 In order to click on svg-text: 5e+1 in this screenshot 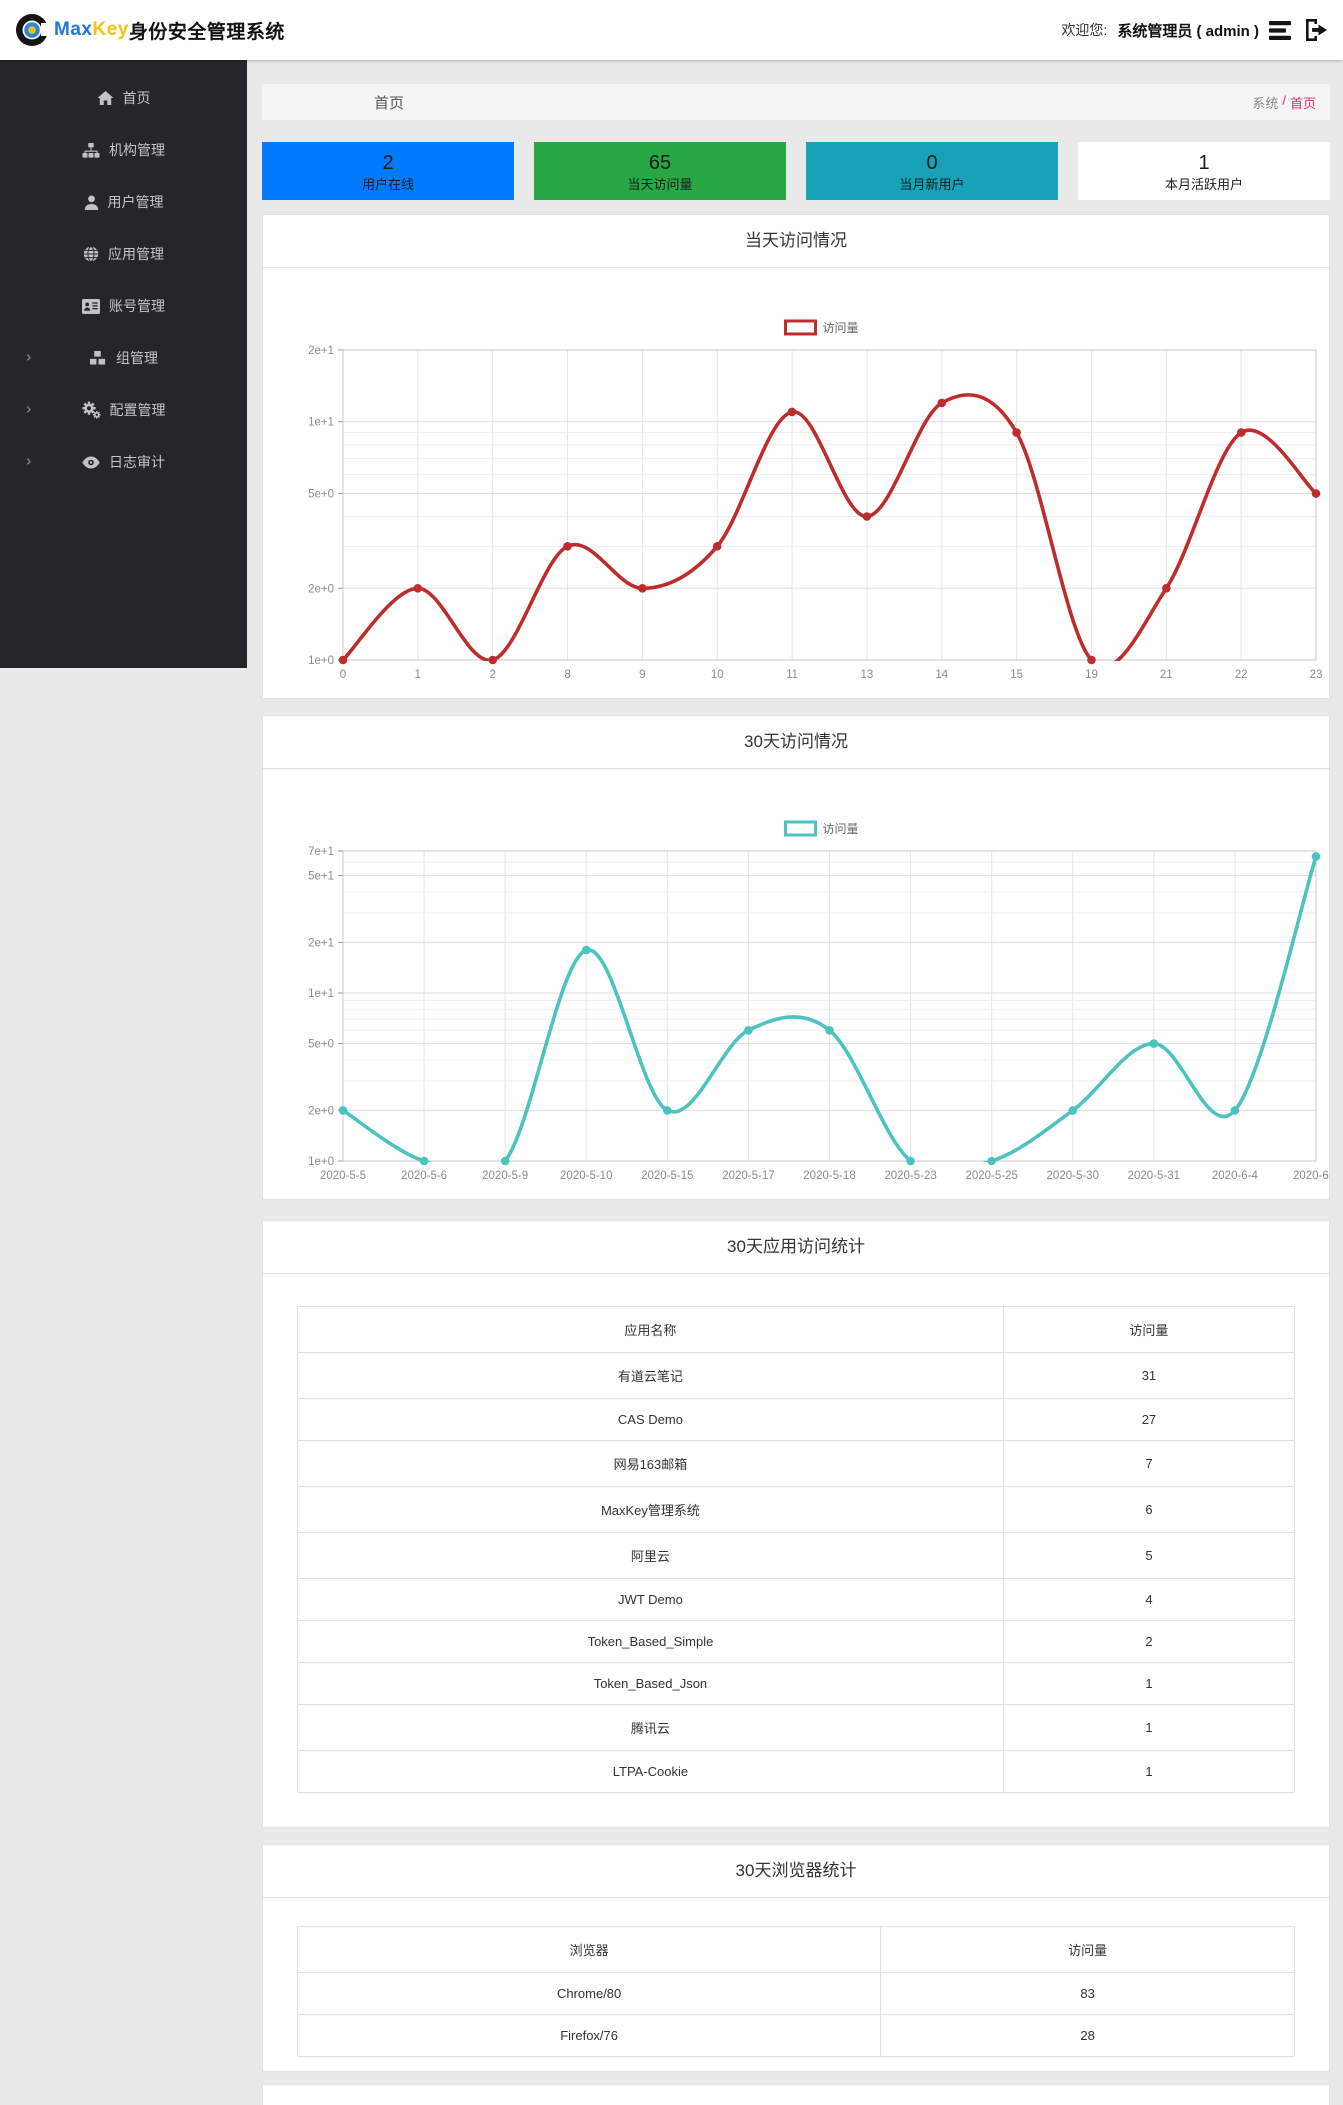, I will do `click(321, 877)`.